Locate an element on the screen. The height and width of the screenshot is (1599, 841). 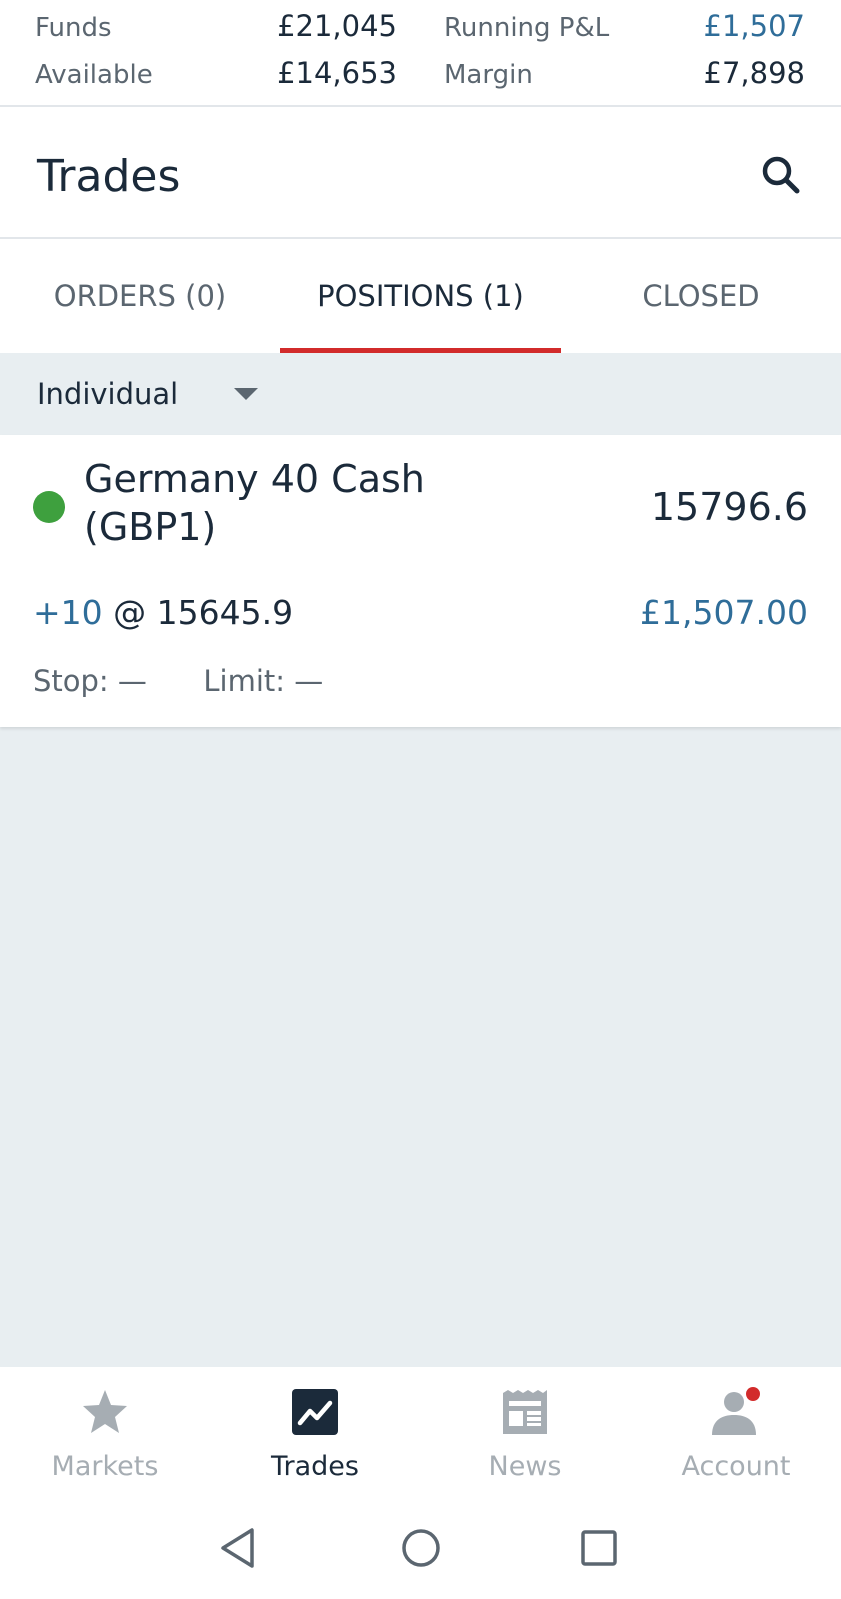
tab-positions: POSITIONS (1) is located at coordinates (420, 296).